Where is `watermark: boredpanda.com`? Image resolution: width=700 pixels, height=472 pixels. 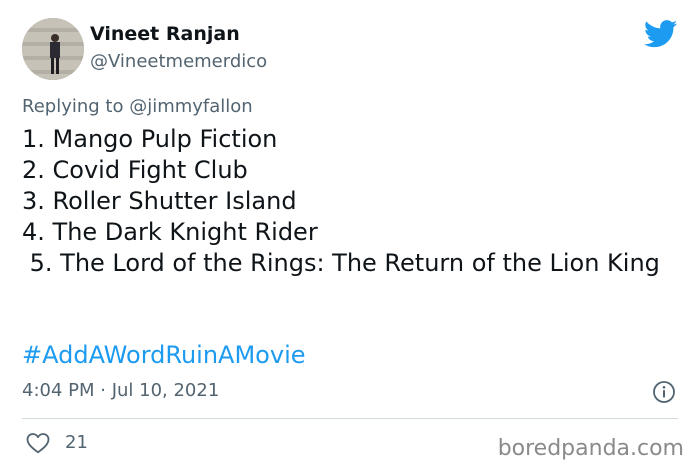
watermark: boredpanda.com is located at coordinates (590, 448).